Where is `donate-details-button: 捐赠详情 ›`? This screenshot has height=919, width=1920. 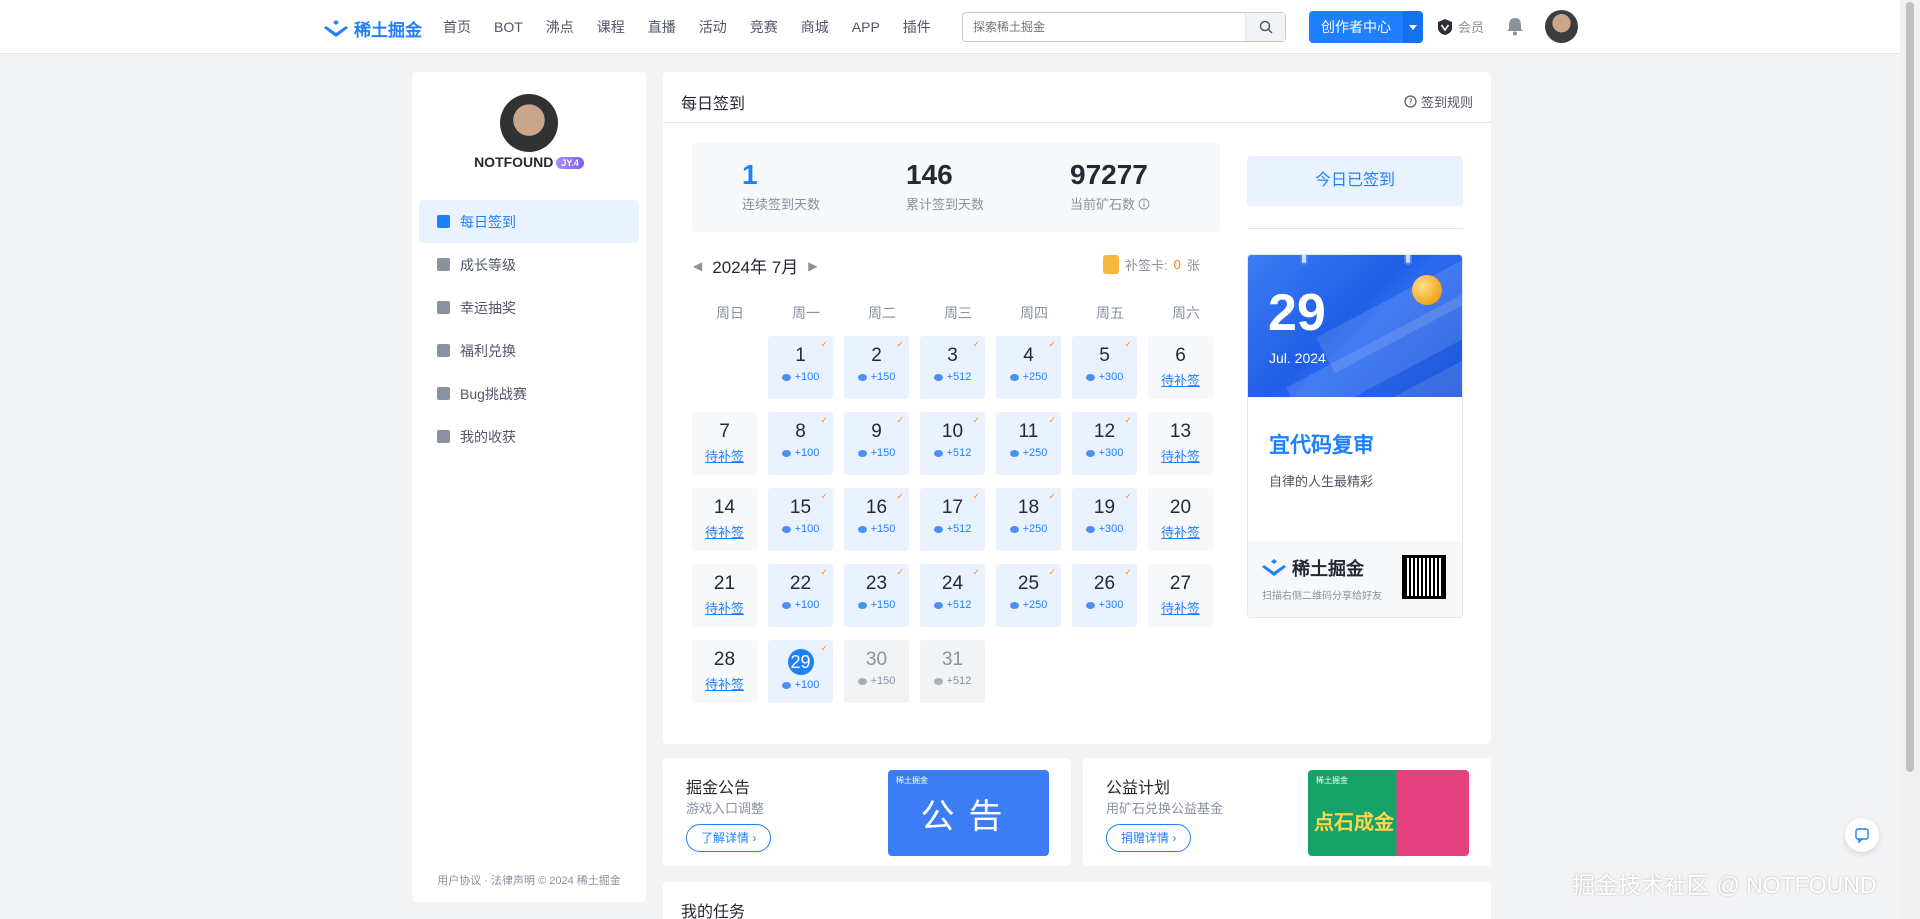 donate-details-button: 捐赠详情 › is located at coordinates (1149, 838).